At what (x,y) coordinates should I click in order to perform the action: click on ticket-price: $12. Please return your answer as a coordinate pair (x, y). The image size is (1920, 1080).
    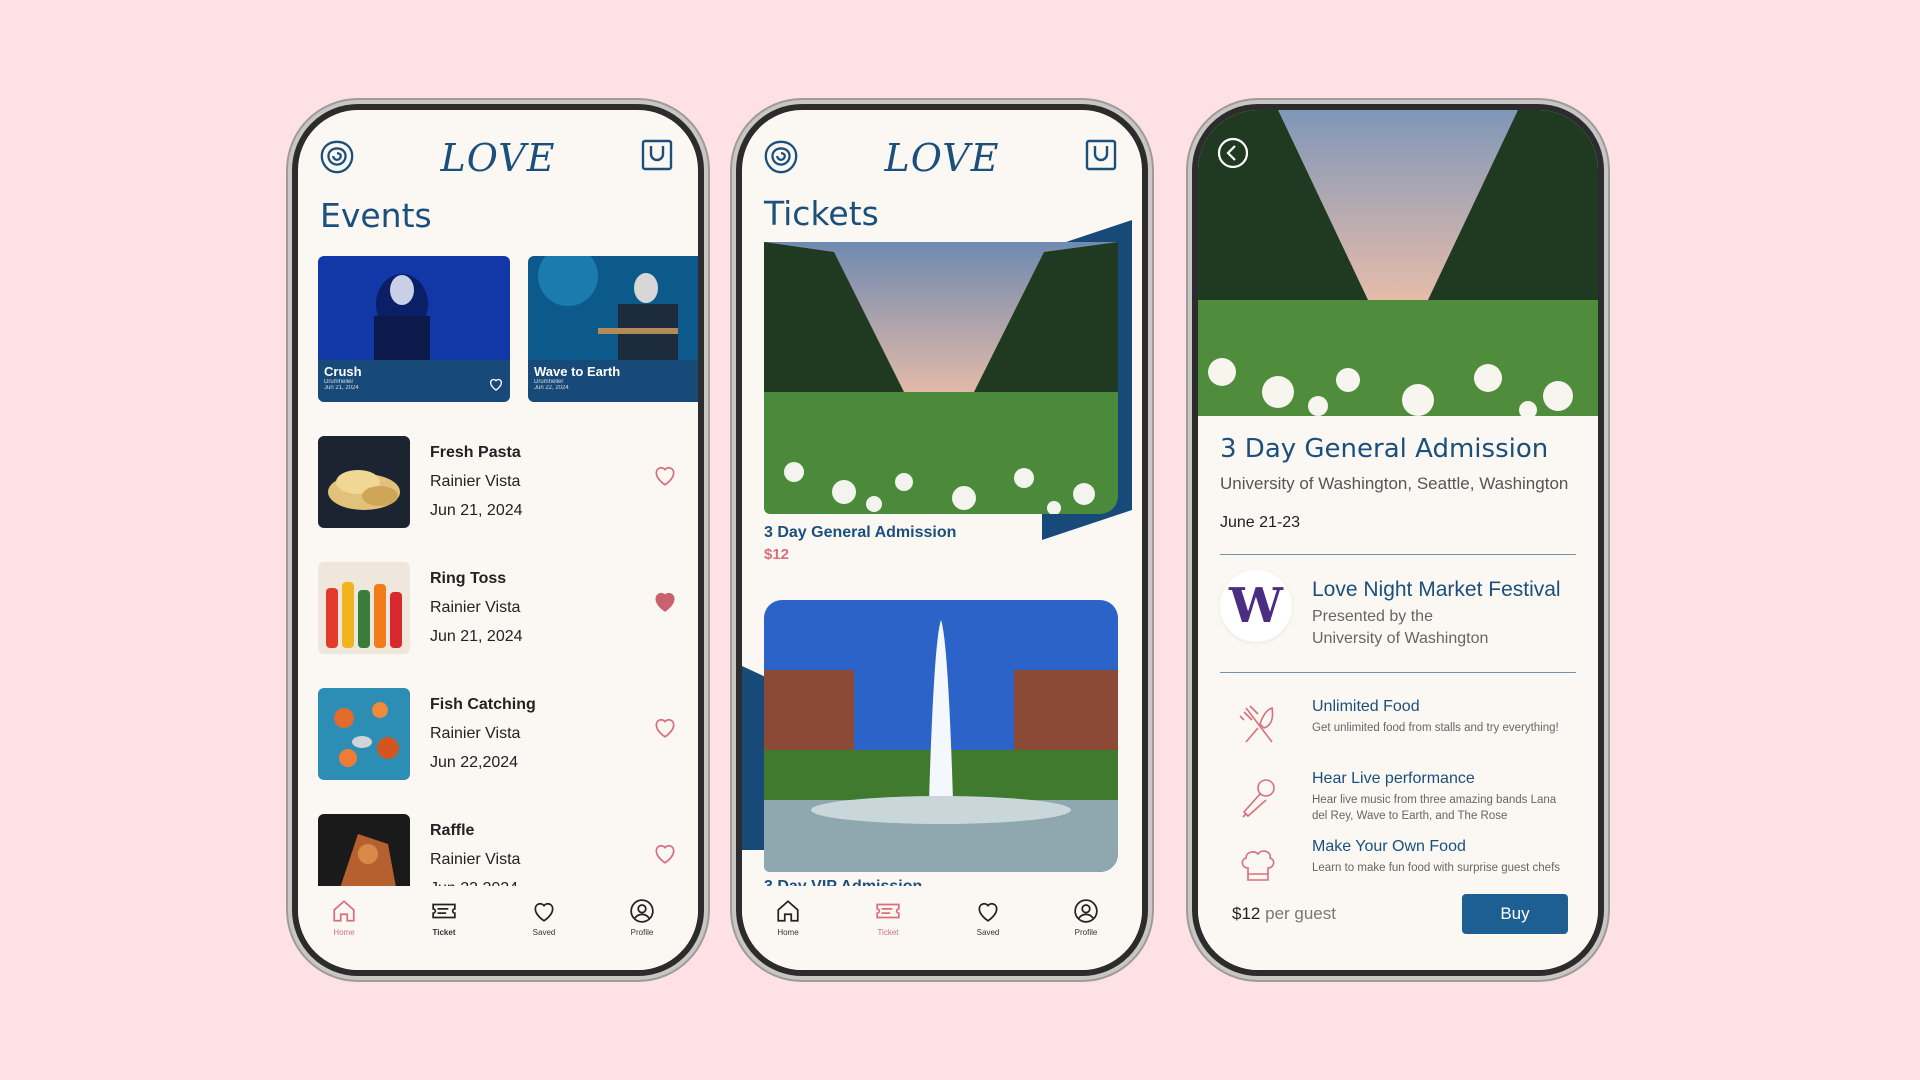
    Looking at the image, I should click on (777, 554).